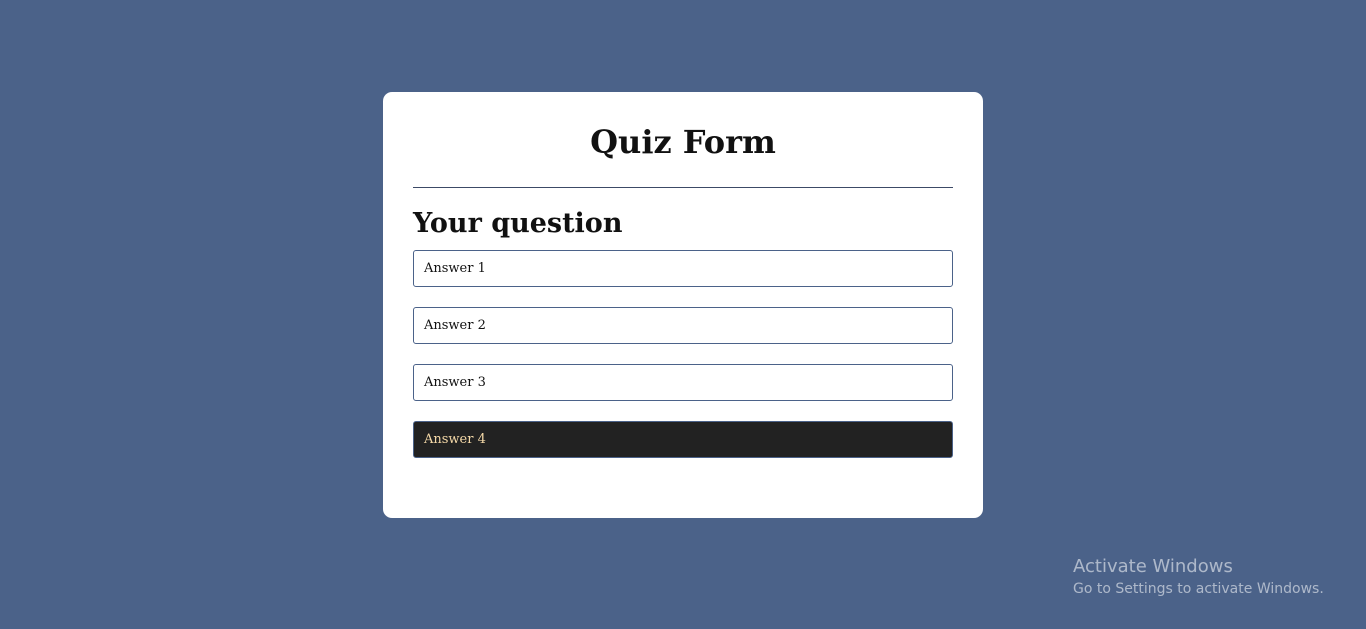 This screenshot has width=1366, height=629. Describe the element at coordinates (518, 223) in the screenshot. I see `question-text: Your question` at that location.